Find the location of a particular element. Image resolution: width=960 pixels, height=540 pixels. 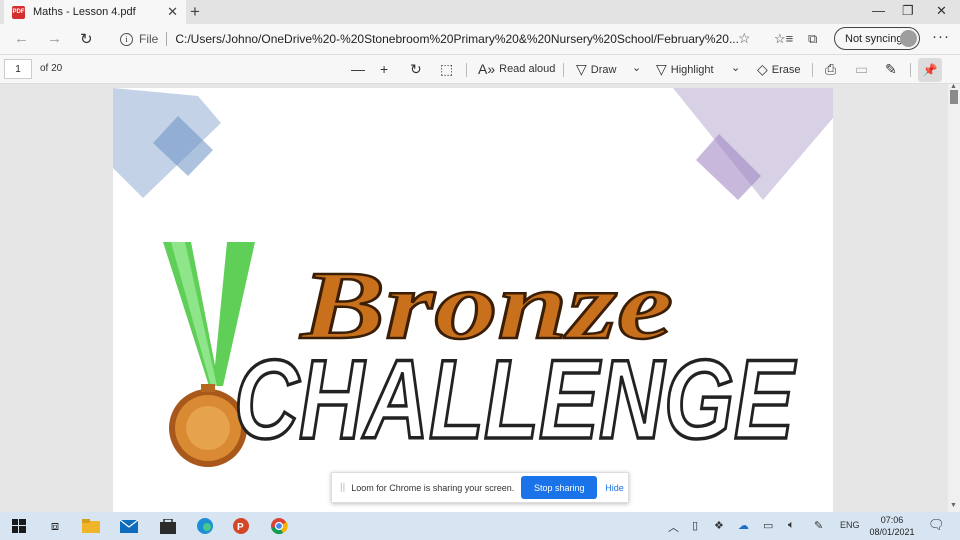

edge-icon is located at coordinates (205, 526).